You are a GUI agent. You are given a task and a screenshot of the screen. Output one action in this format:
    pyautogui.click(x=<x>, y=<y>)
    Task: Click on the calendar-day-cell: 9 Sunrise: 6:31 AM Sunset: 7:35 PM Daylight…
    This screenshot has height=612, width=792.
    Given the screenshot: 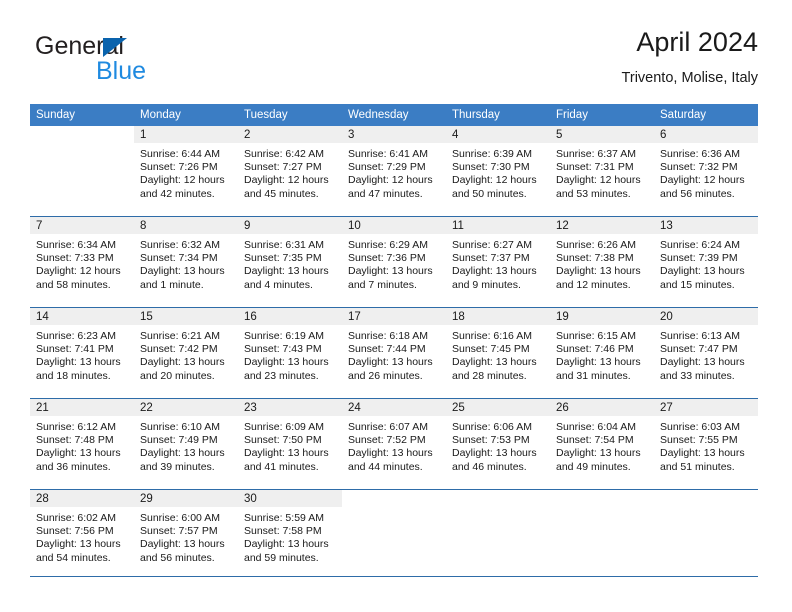 What is the action you would take?
    pyautogui.click(x=290, y=262)
    